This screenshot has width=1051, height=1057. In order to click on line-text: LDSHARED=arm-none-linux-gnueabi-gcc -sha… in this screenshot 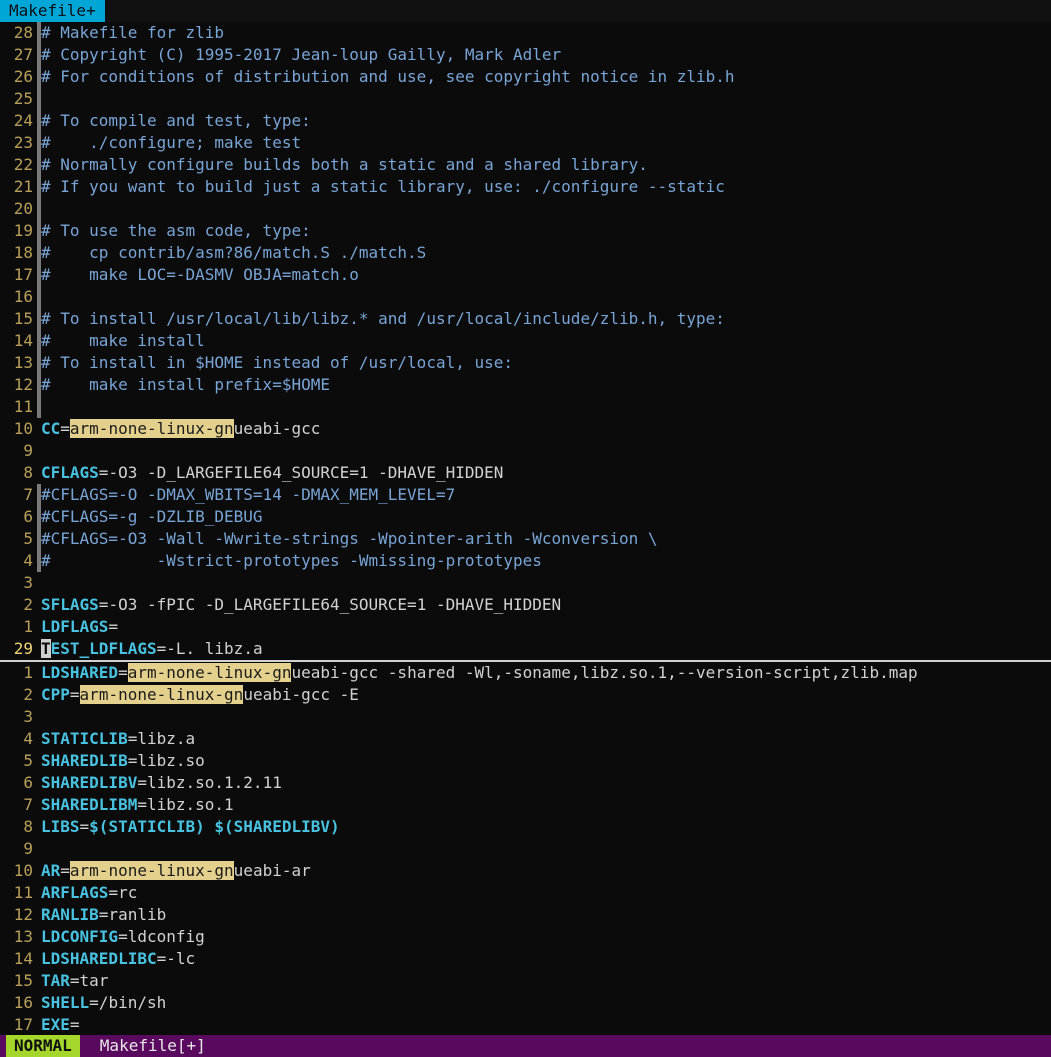, I will do `click(546, 673)`.